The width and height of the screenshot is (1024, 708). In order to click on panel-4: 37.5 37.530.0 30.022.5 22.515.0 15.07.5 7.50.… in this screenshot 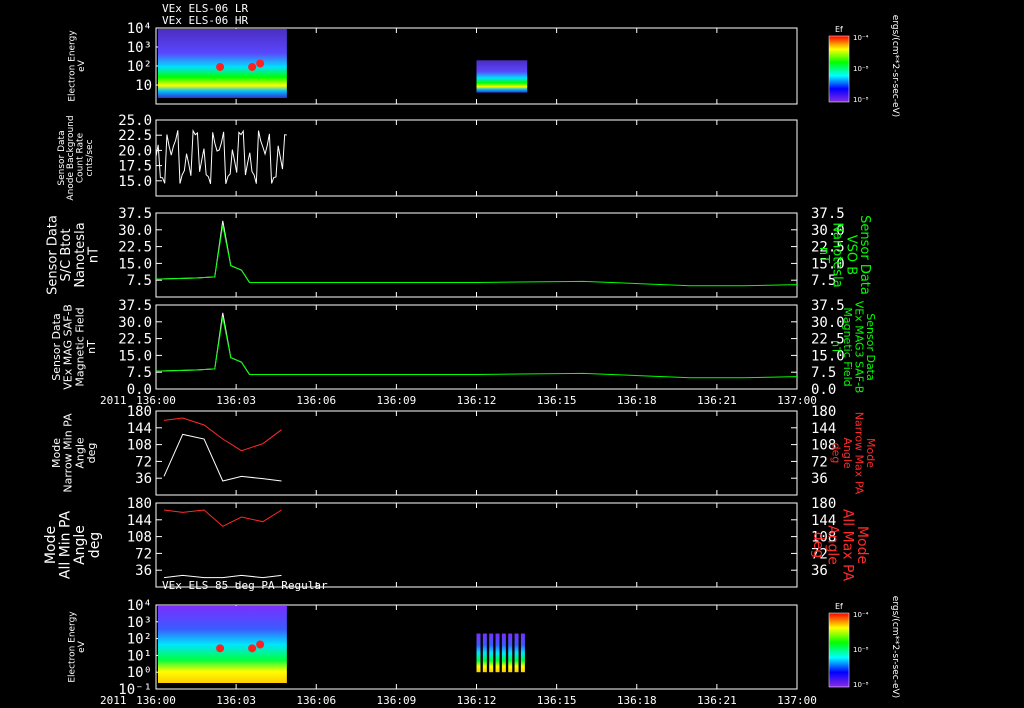, I will do `click(463, 348)`.